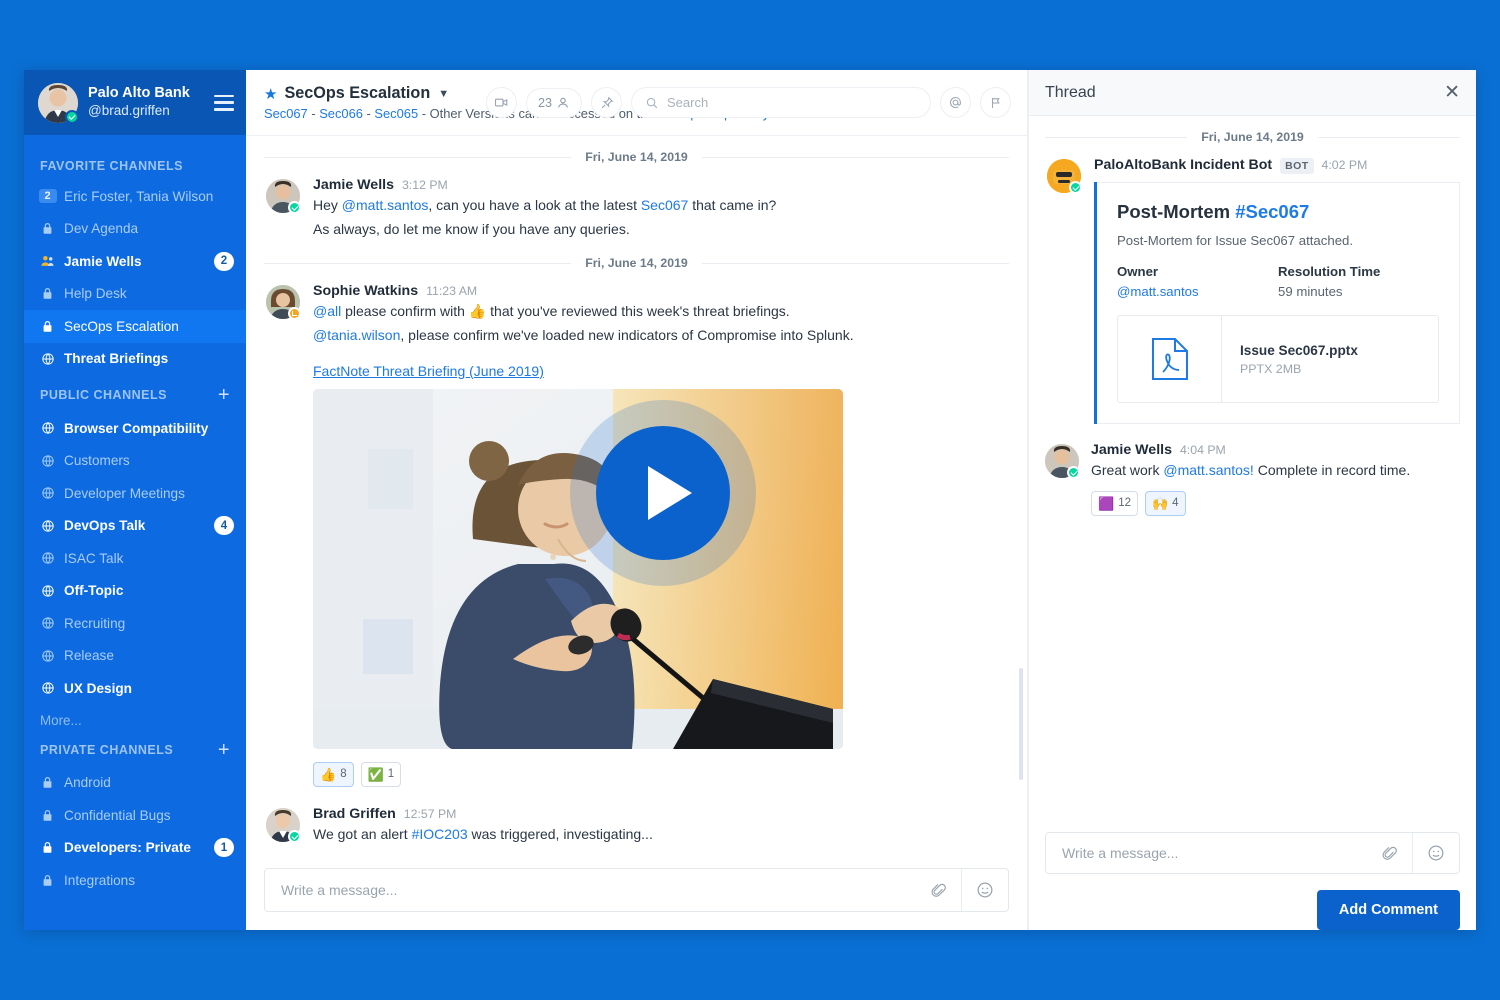 Image resolution: width=1500 pixels, height=1000 pixels. Describe the element at coordinates (135, 526) in the screenshot. I see `sidebar-item-devops-talk: DevOps Talk 4` at that location.